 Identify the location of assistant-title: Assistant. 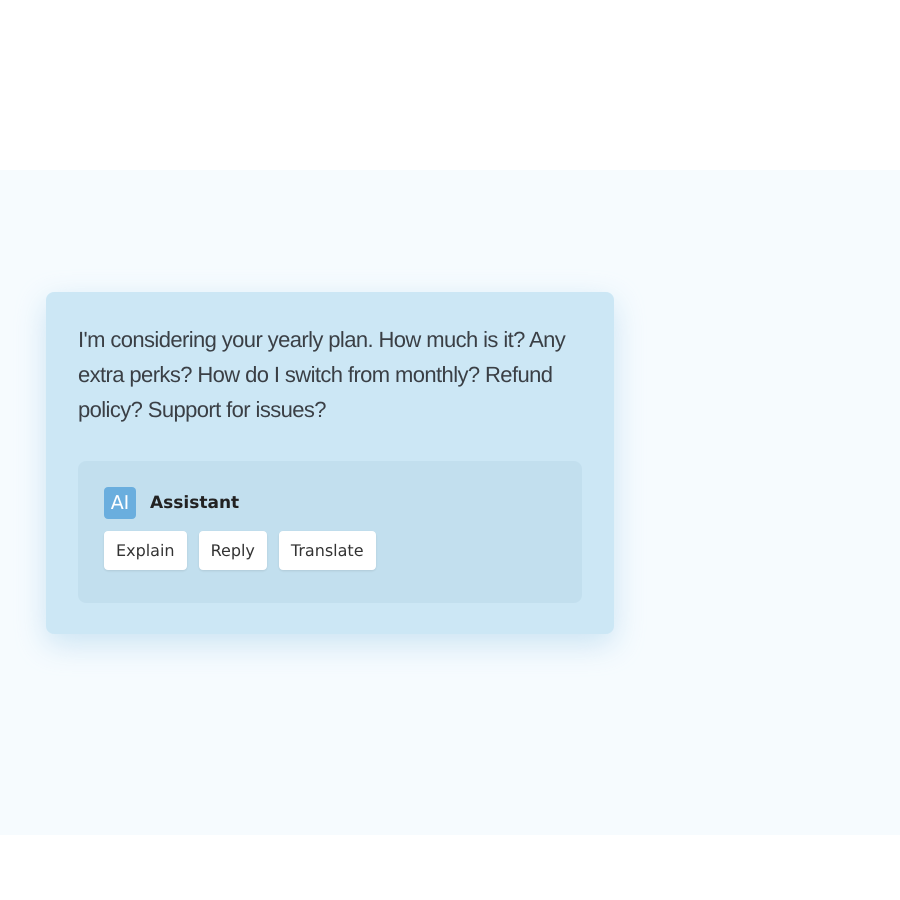
(195, 503).